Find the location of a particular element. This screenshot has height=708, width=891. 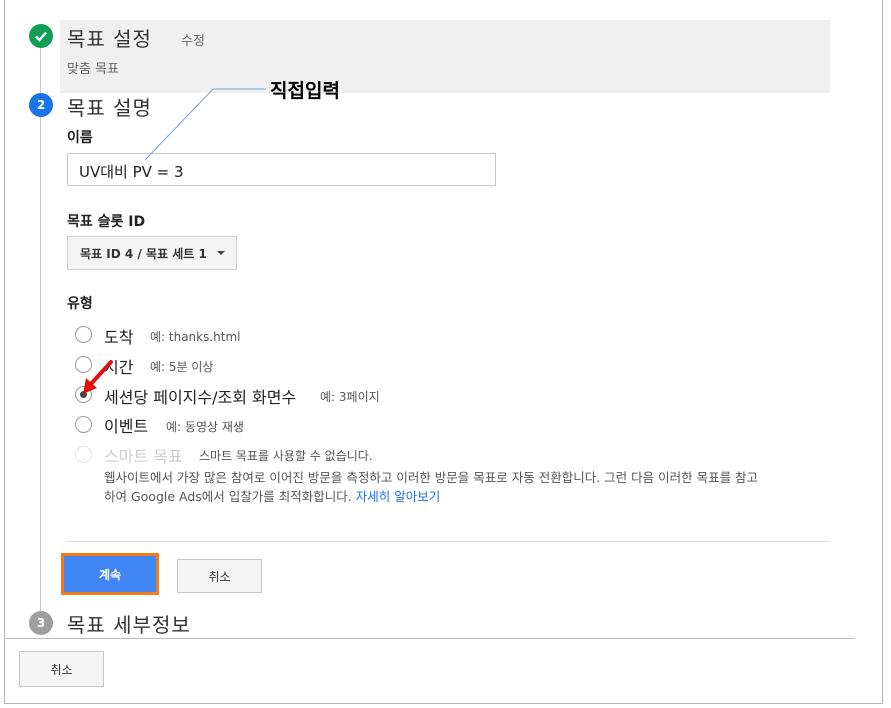

red-arrow-icon is located at coordinates (98, 377).